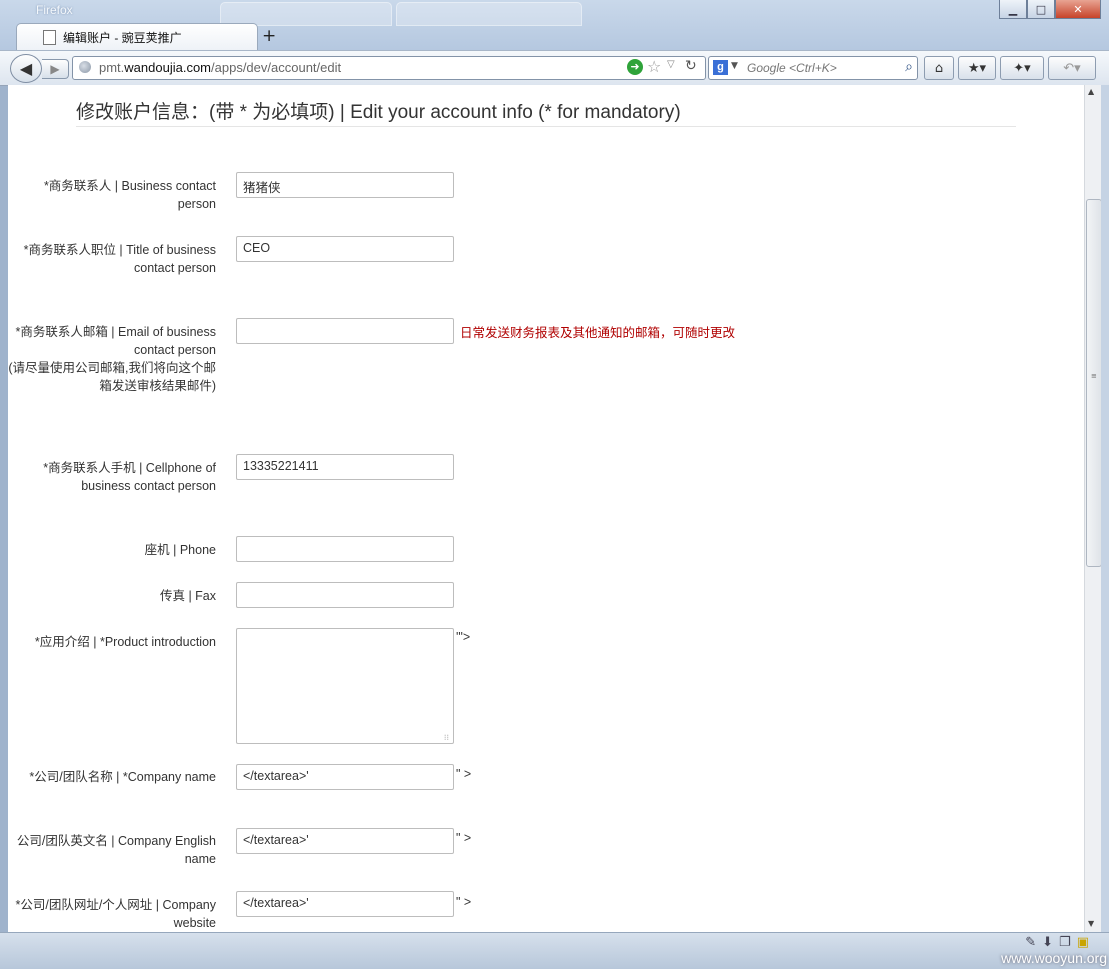  Describe the element at coordinates (345, 904) in the screenshot. I see `company-website-input: </textarea>'` at that location.